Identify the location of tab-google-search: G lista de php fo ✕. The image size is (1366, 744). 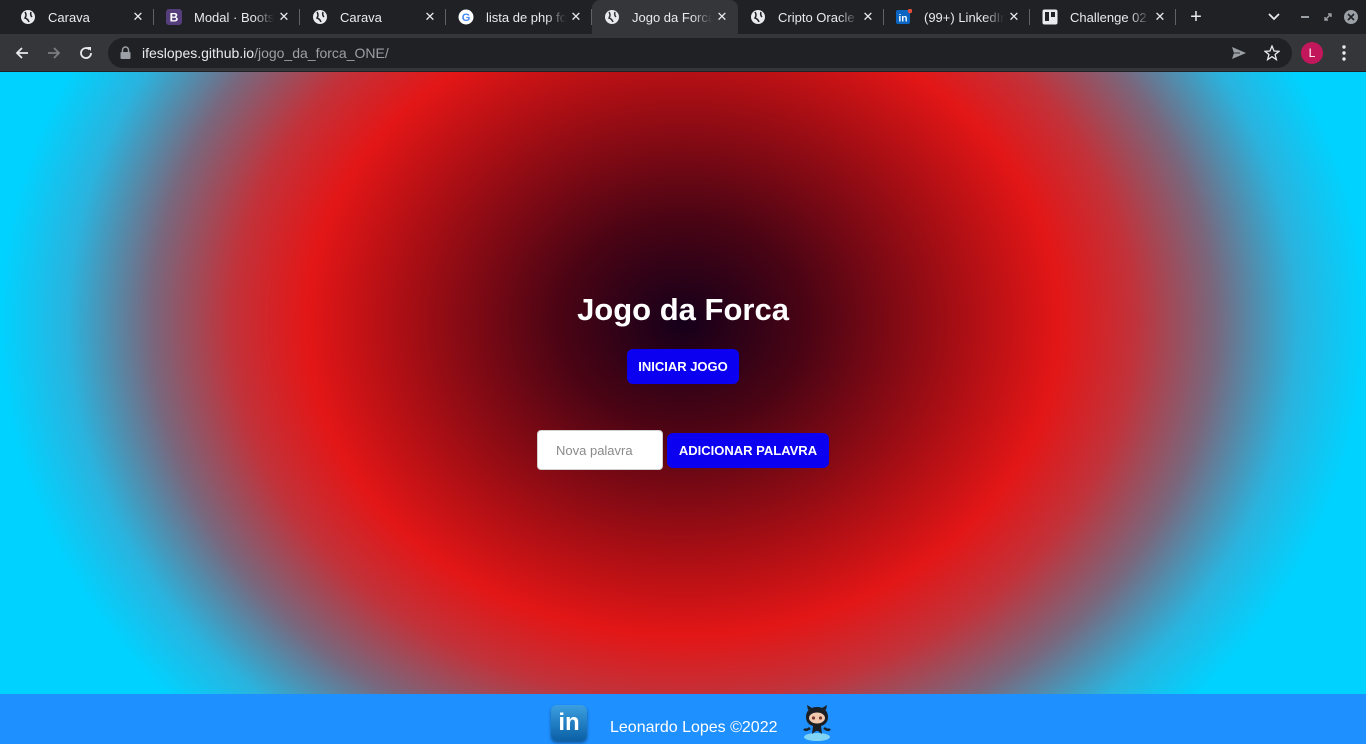
(519, 17).